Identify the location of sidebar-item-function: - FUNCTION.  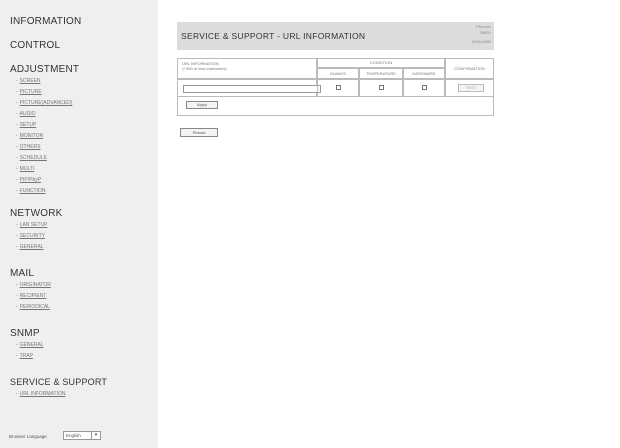
(31, 191).